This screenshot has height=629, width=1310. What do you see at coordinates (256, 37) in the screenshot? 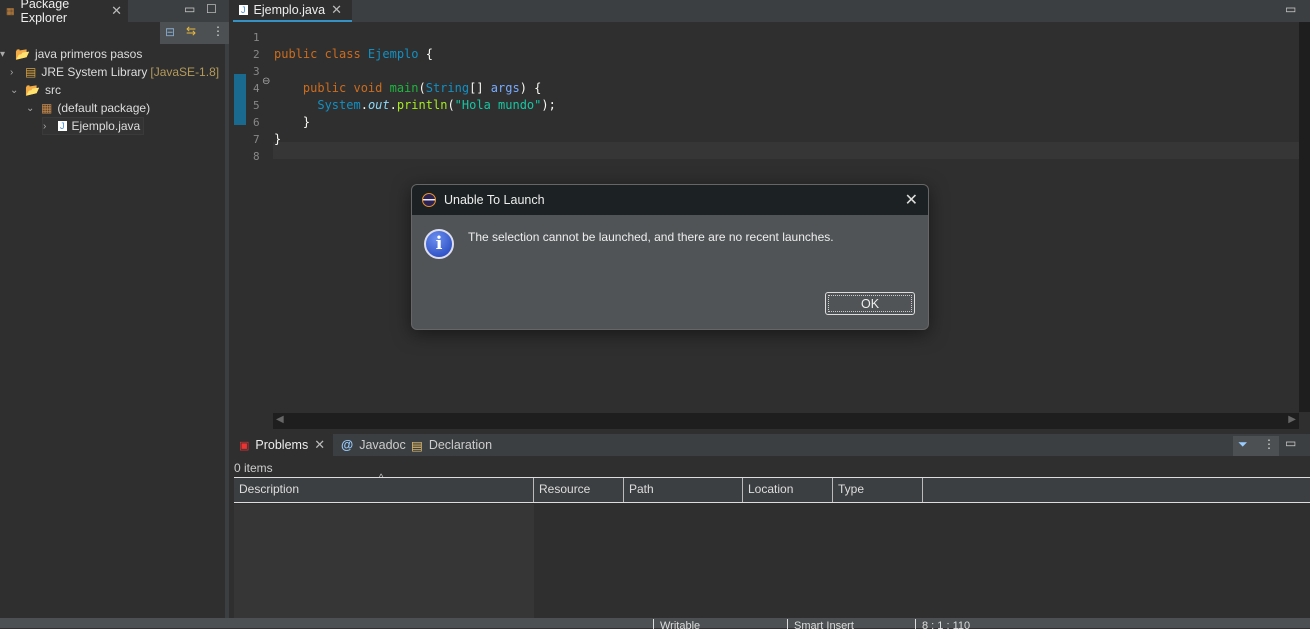
I see `line-number: 1` at bounding box center [256, 37].